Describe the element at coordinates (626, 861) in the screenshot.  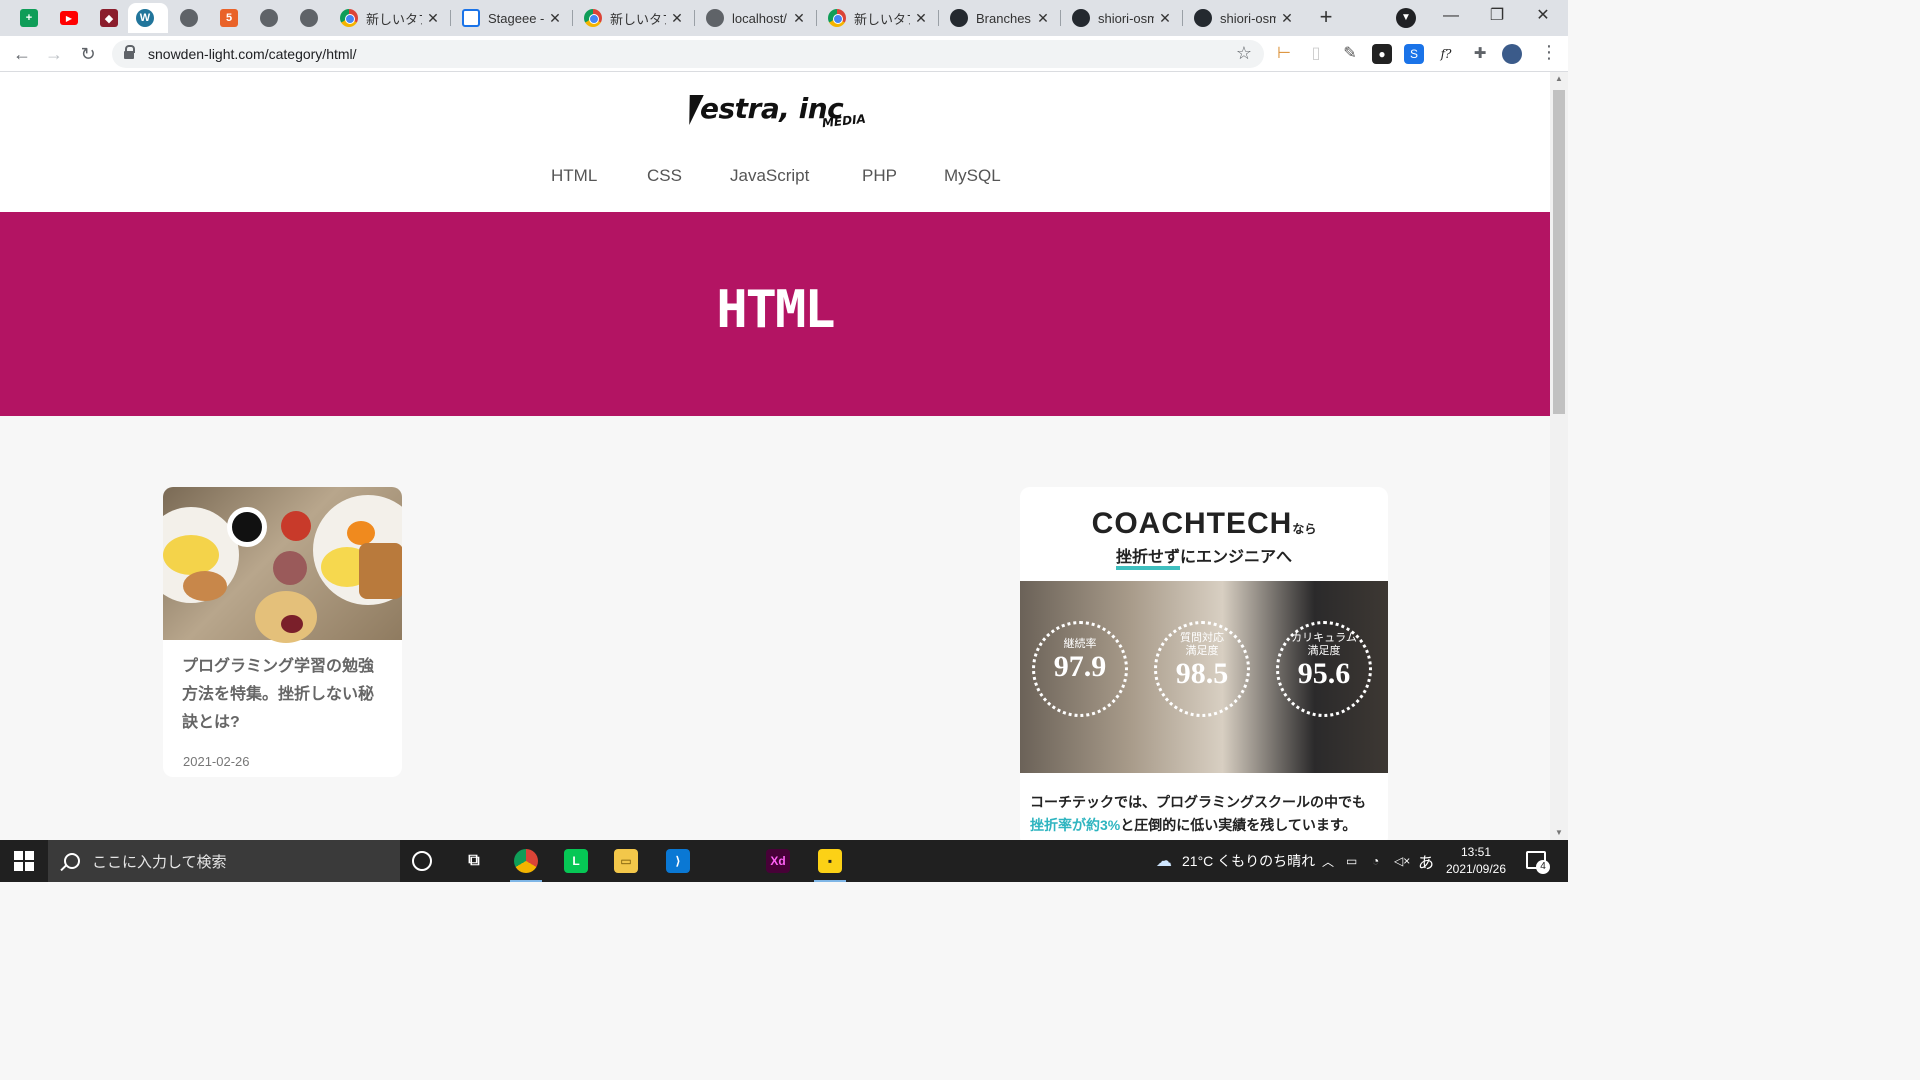
I see `file-explorer-icon: ▭` at that location.